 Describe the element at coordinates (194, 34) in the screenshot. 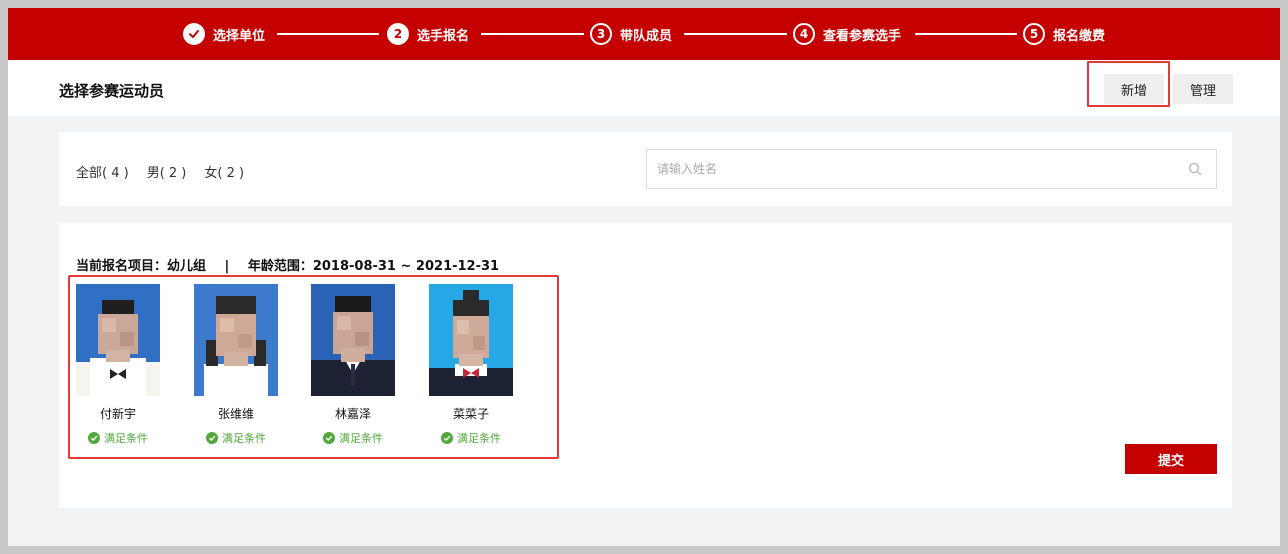

I see `check-icon` at that location.